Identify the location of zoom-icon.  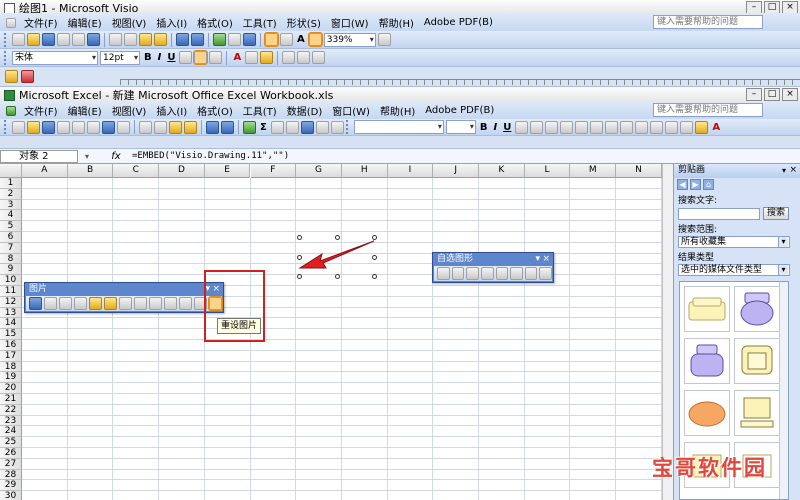
(337, 127).